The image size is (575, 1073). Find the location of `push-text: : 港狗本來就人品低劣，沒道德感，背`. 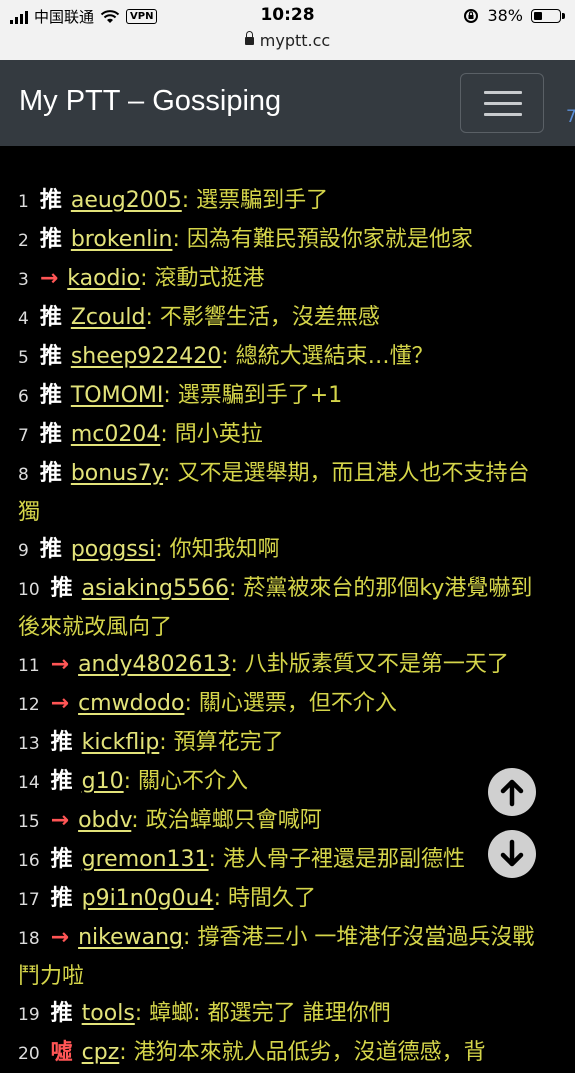

push-text: : 港狗本來就人品低劣，沒道德感，背 is located at coordinates (302, 1052).